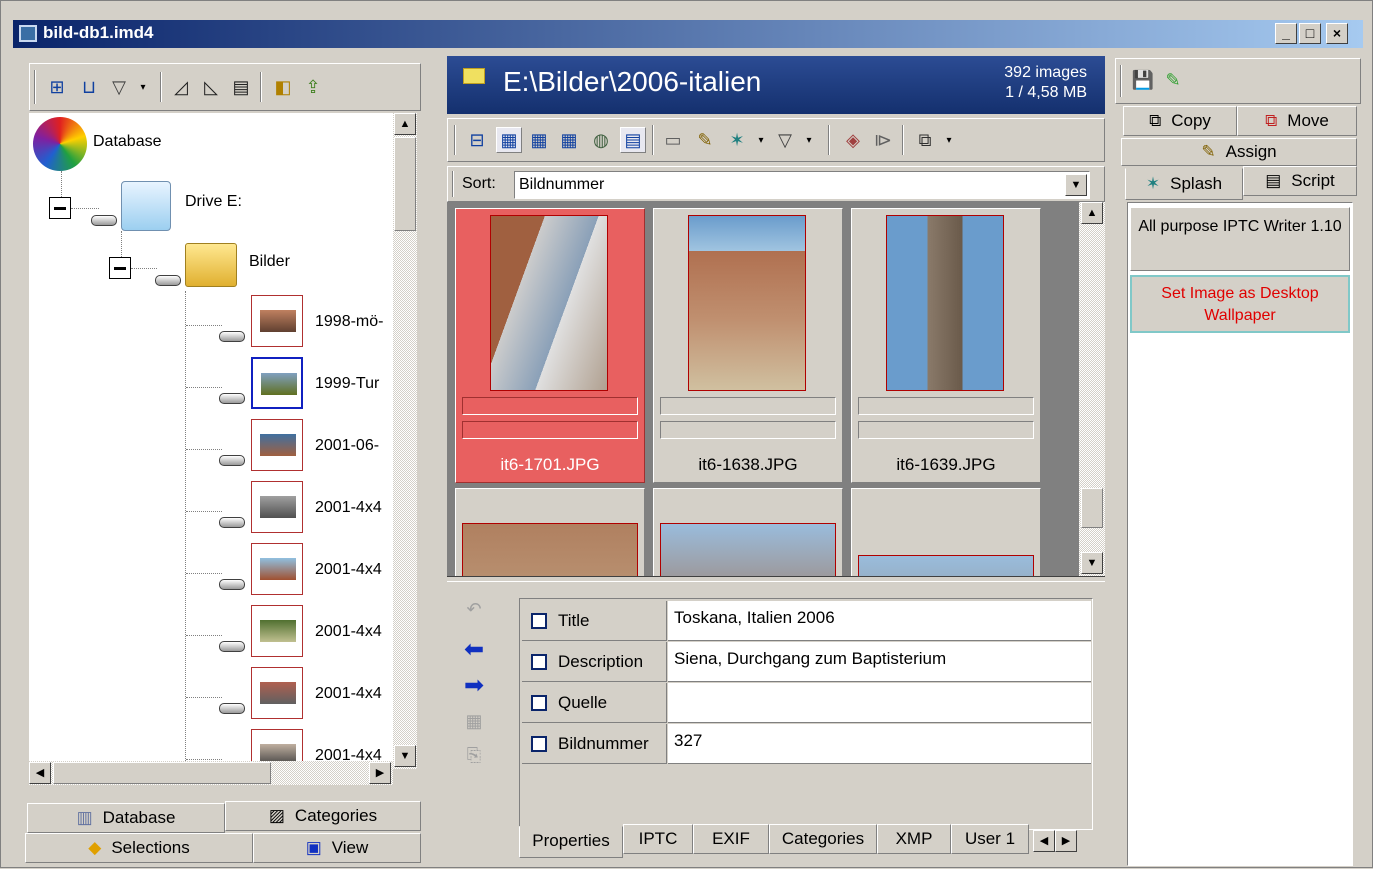 The image size is (1373, 869). What do you see at coordinates (601, 140) in the screenshot?
I see `slideshow-icon: ◍` at bounding box center [601, 140].